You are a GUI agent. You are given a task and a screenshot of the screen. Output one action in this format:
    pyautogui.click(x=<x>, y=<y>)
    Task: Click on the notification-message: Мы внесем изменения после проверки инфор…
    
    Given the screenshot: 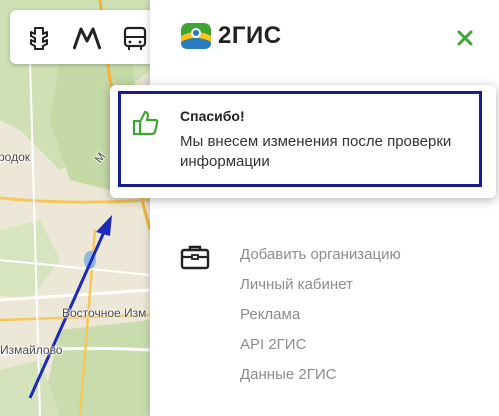 What is the action you would take?
    pyautogui.click(x=316, y=151)
    